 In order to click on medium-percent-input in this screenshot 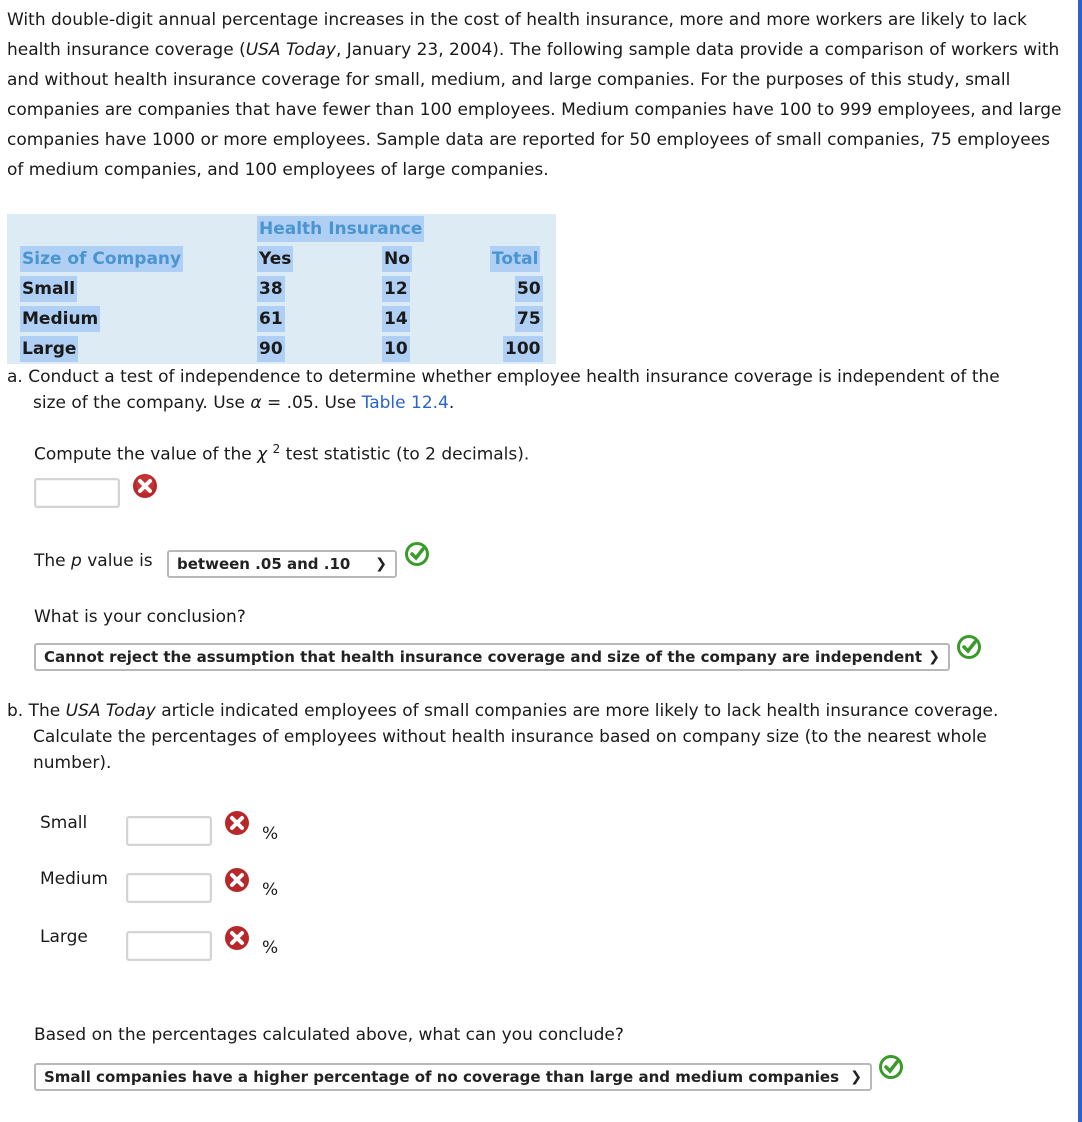, I will do `click(169, 888)`.